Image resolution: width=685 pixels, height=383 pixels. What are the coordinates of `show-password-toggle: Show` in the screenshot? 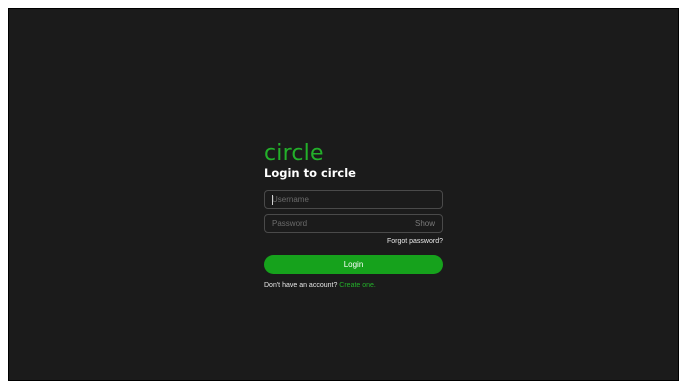 It's located at (425, 223).